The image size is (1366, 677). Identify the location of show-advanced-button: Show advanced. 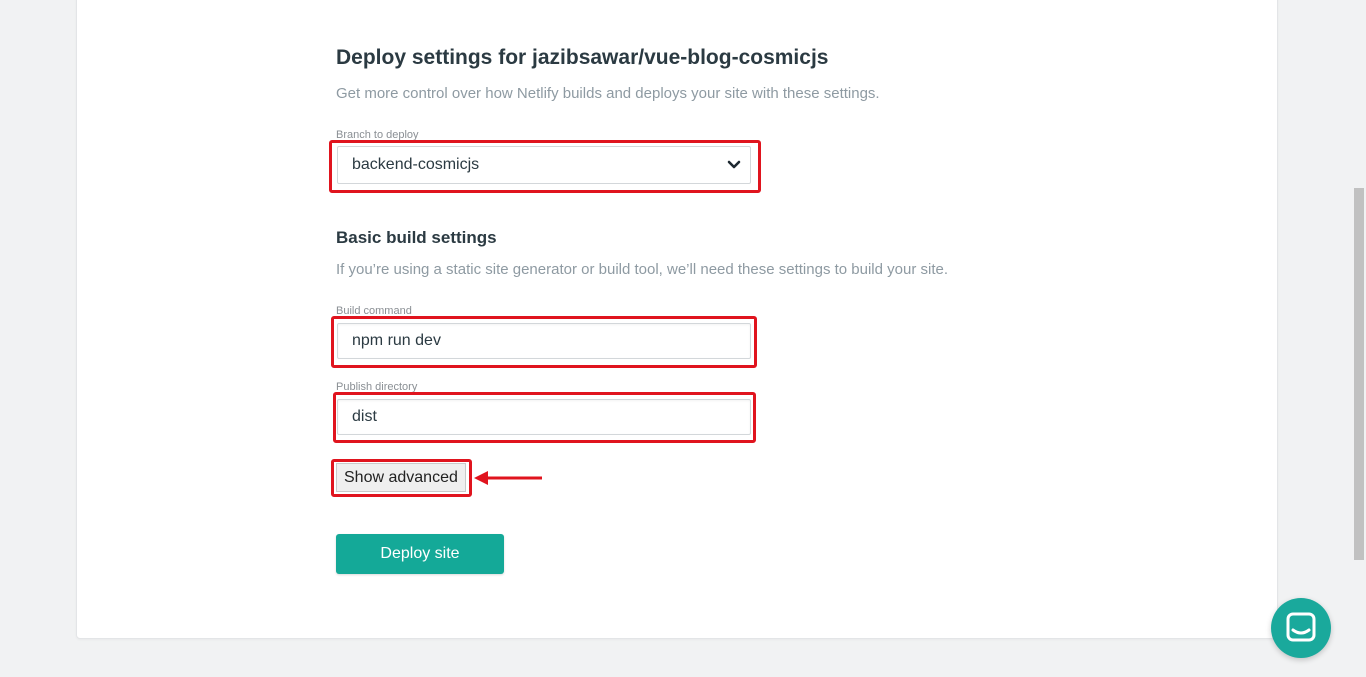
(401, 477).